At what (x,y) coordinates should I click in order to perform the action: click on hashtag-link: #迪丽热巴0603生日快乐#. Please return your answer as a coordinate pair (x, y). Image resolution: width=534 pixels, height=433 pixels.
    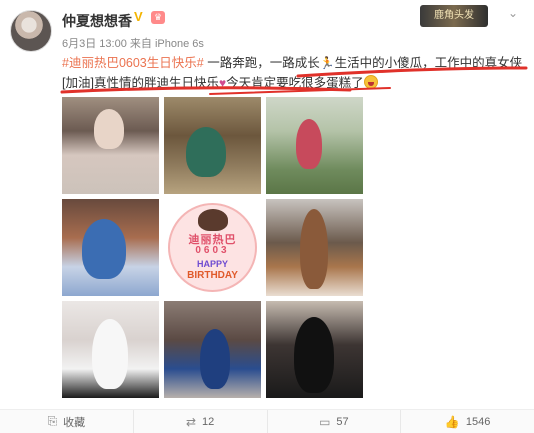
    Looking at the image, I should click on (133, 63).